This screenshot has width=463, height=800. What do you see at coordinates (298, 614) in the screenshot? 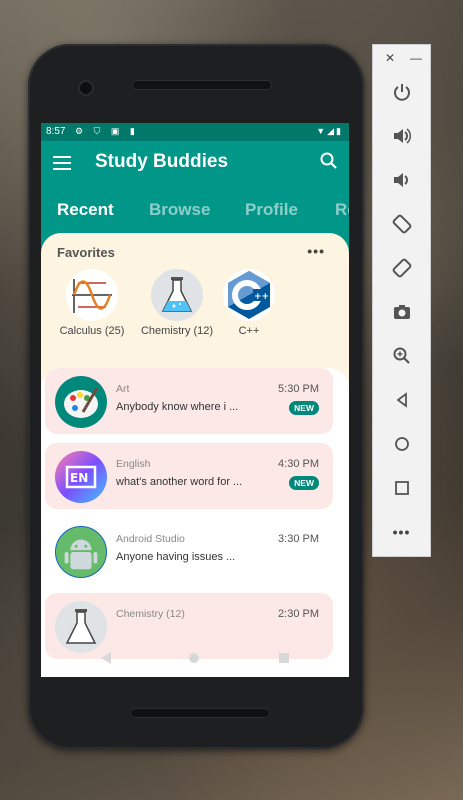
I see `chat-time: 2:30 PM` at bounding box center [298, 614].